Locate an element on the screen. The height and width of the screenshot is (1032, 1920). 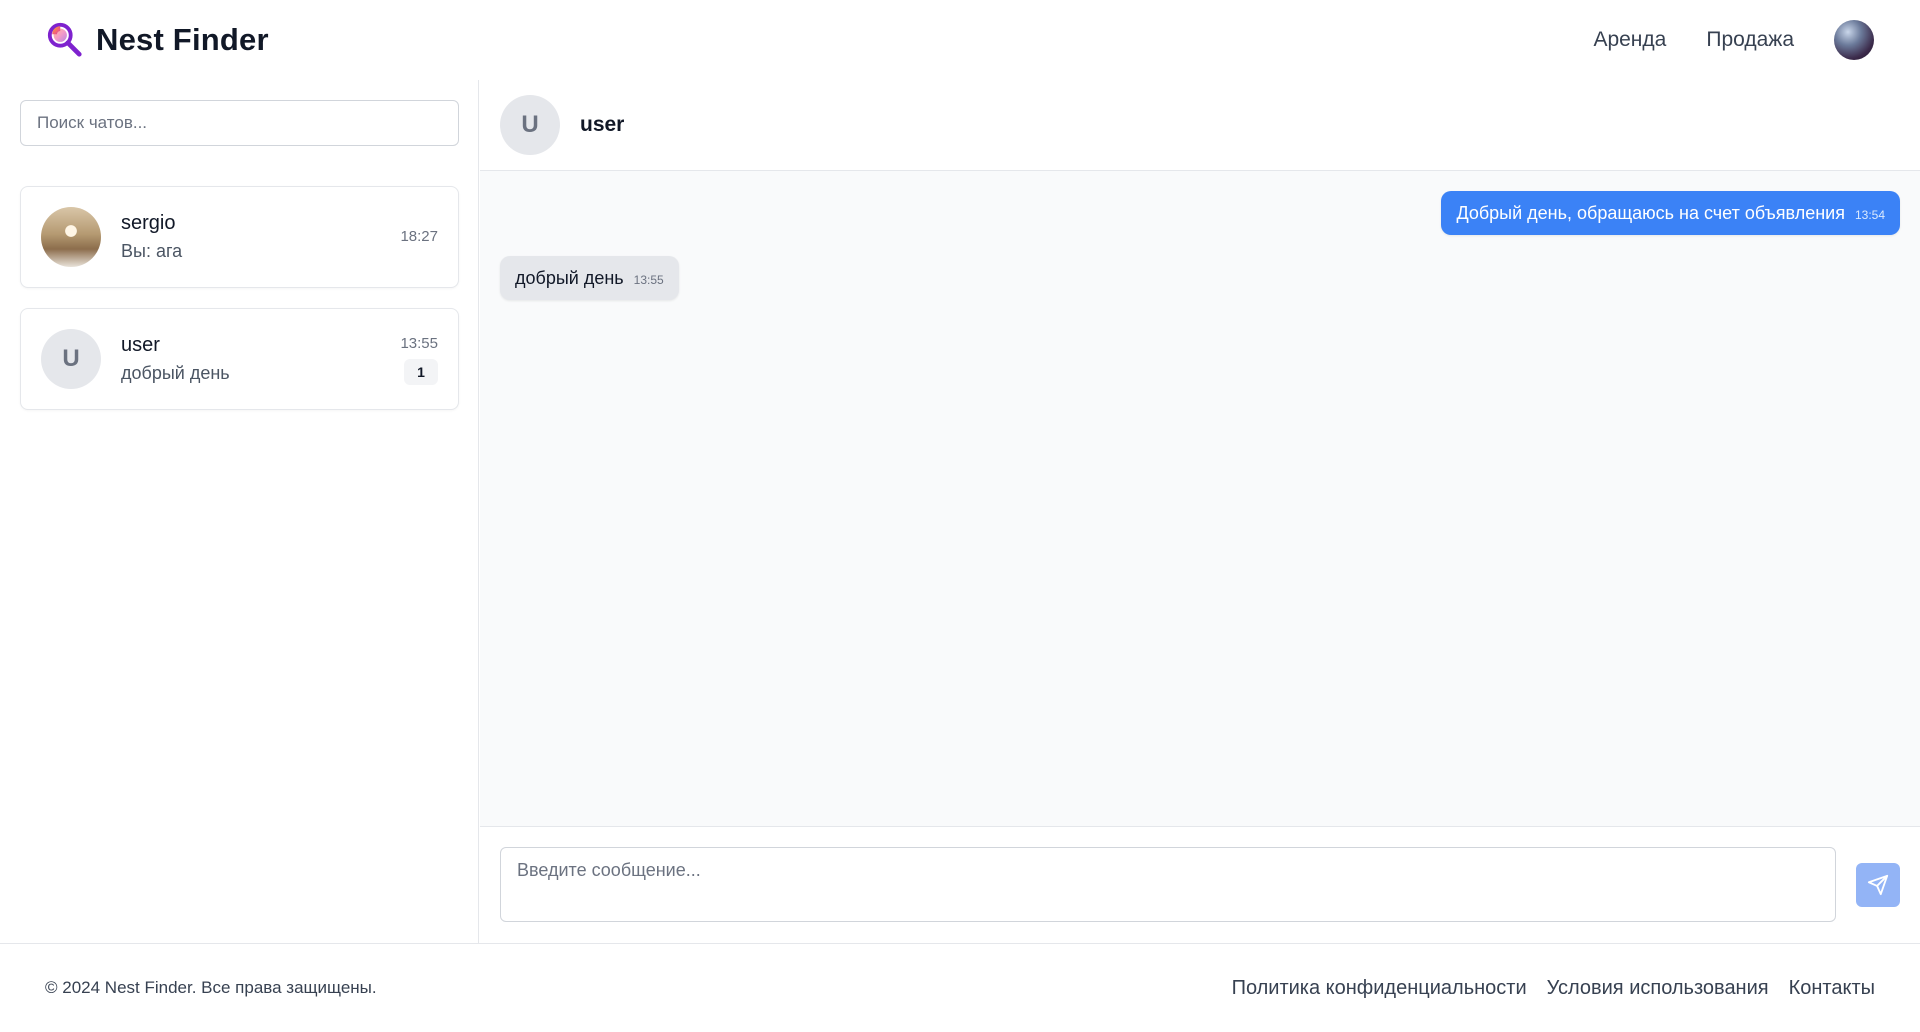
chat-header-avatar: U is located at coordinates (530, 125).